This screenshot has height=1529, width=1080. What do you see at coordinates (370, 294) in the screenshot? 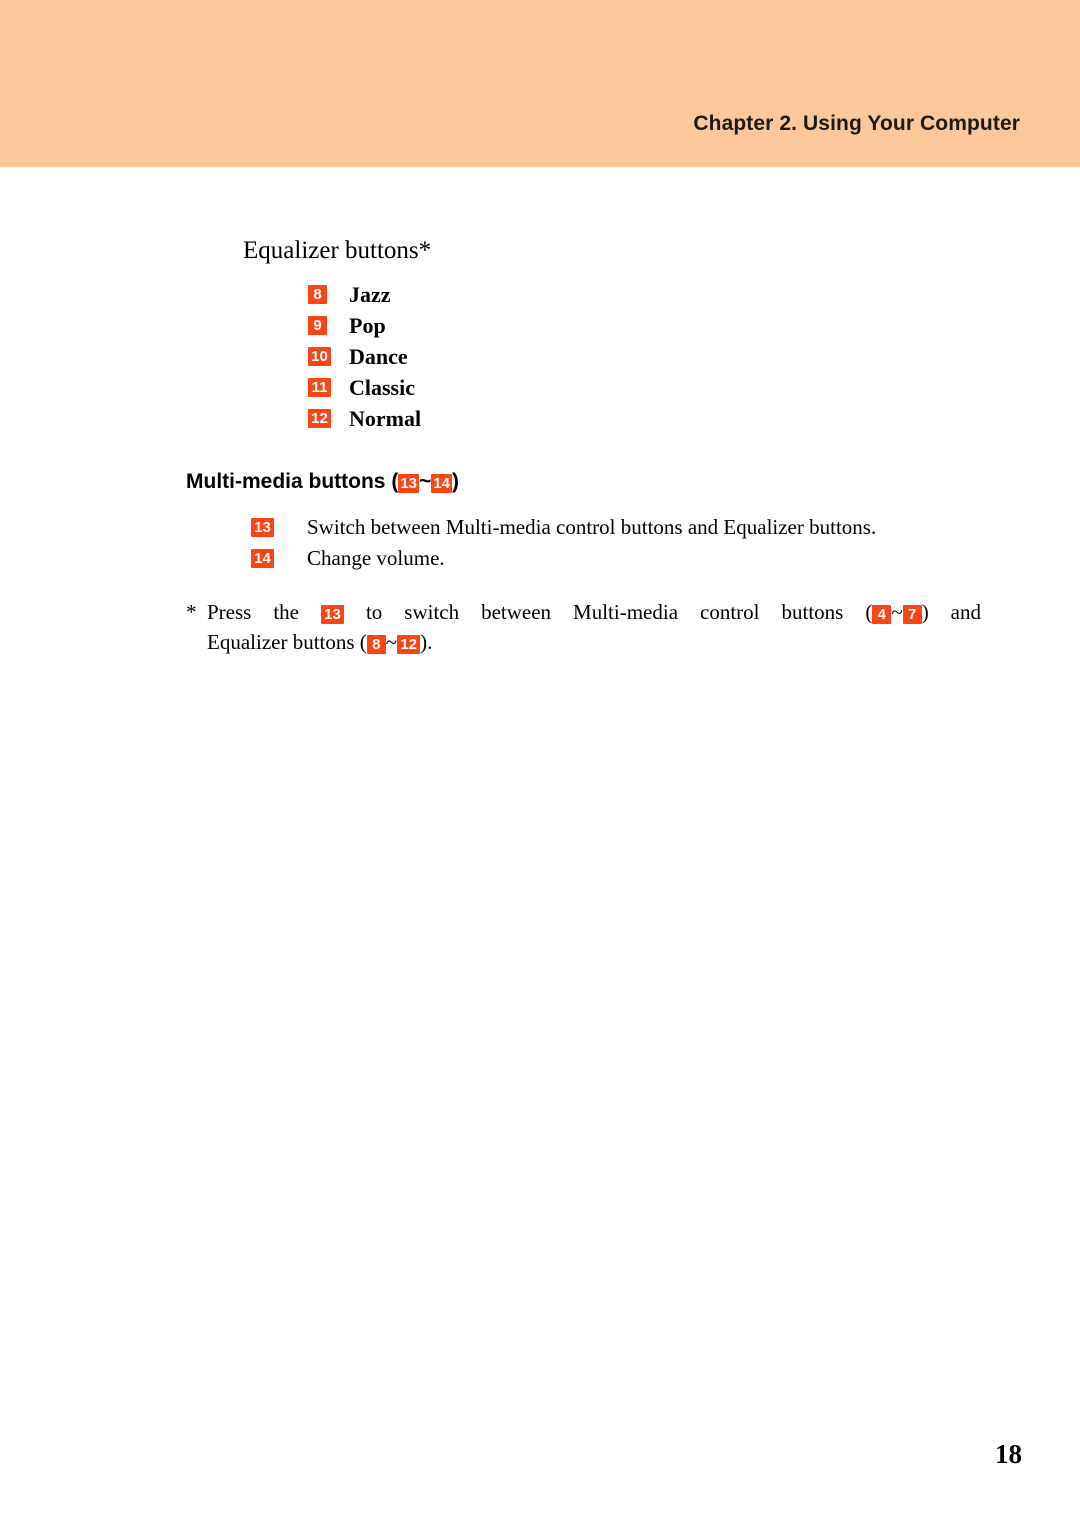
I see `equalizer-label-jazz: Jazz` at bounding box center [370, 294].